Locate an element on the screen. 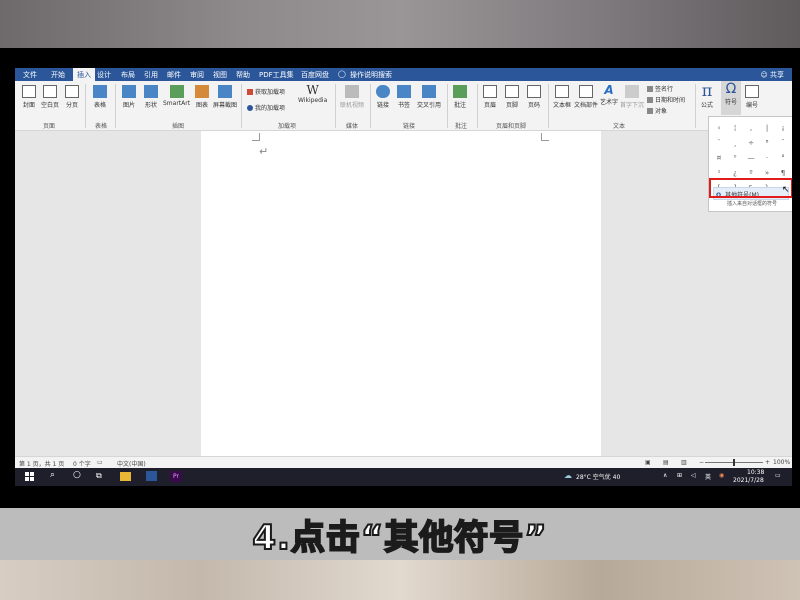 The image size is (800, 600). tell-me-search: 操作说明搜索 is located at coordinates (371, 75).